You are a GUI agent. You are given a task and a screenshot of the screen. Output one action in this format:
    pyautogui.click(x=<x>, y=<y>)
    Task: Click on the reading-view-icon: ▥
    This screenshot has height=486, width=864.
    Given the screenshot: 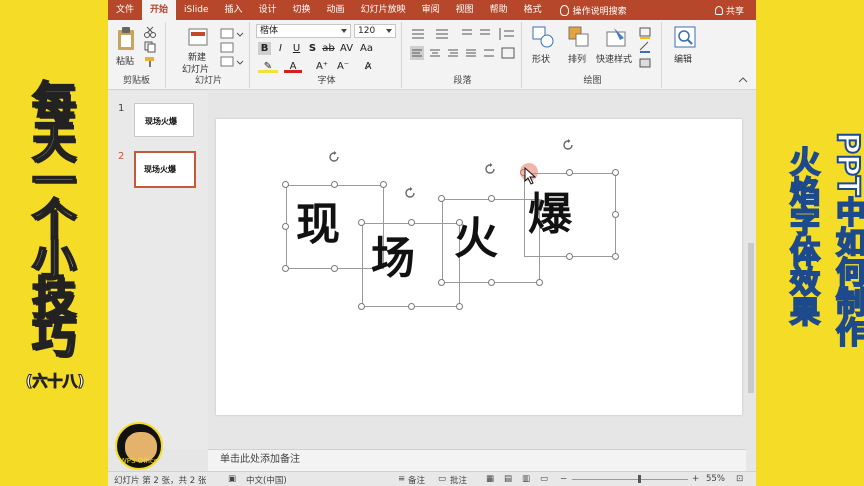 What is the action you would take?
    pyautogui.click(x=526, y=479)
    